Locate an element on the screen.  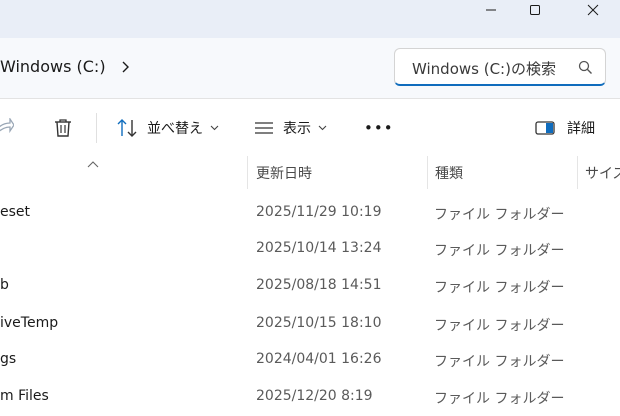
file-date: 2025/10/15 18:10 is located at coordinates (319, 323).